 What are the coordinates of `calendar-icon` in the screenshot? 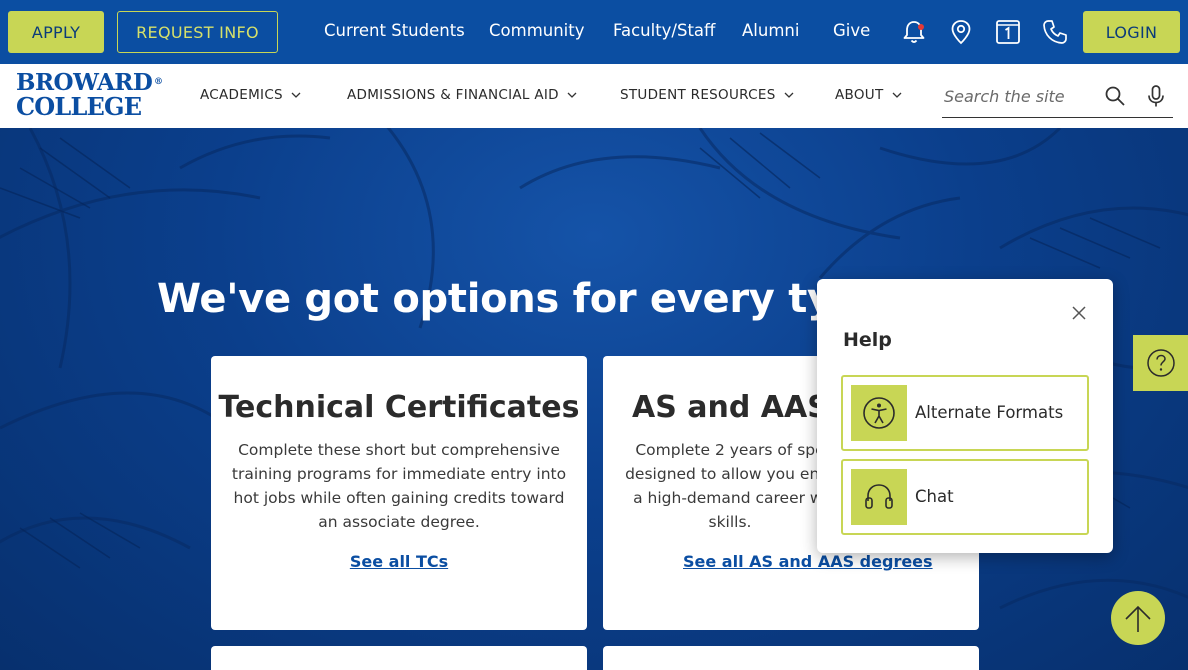 It's located at (1008, 32).